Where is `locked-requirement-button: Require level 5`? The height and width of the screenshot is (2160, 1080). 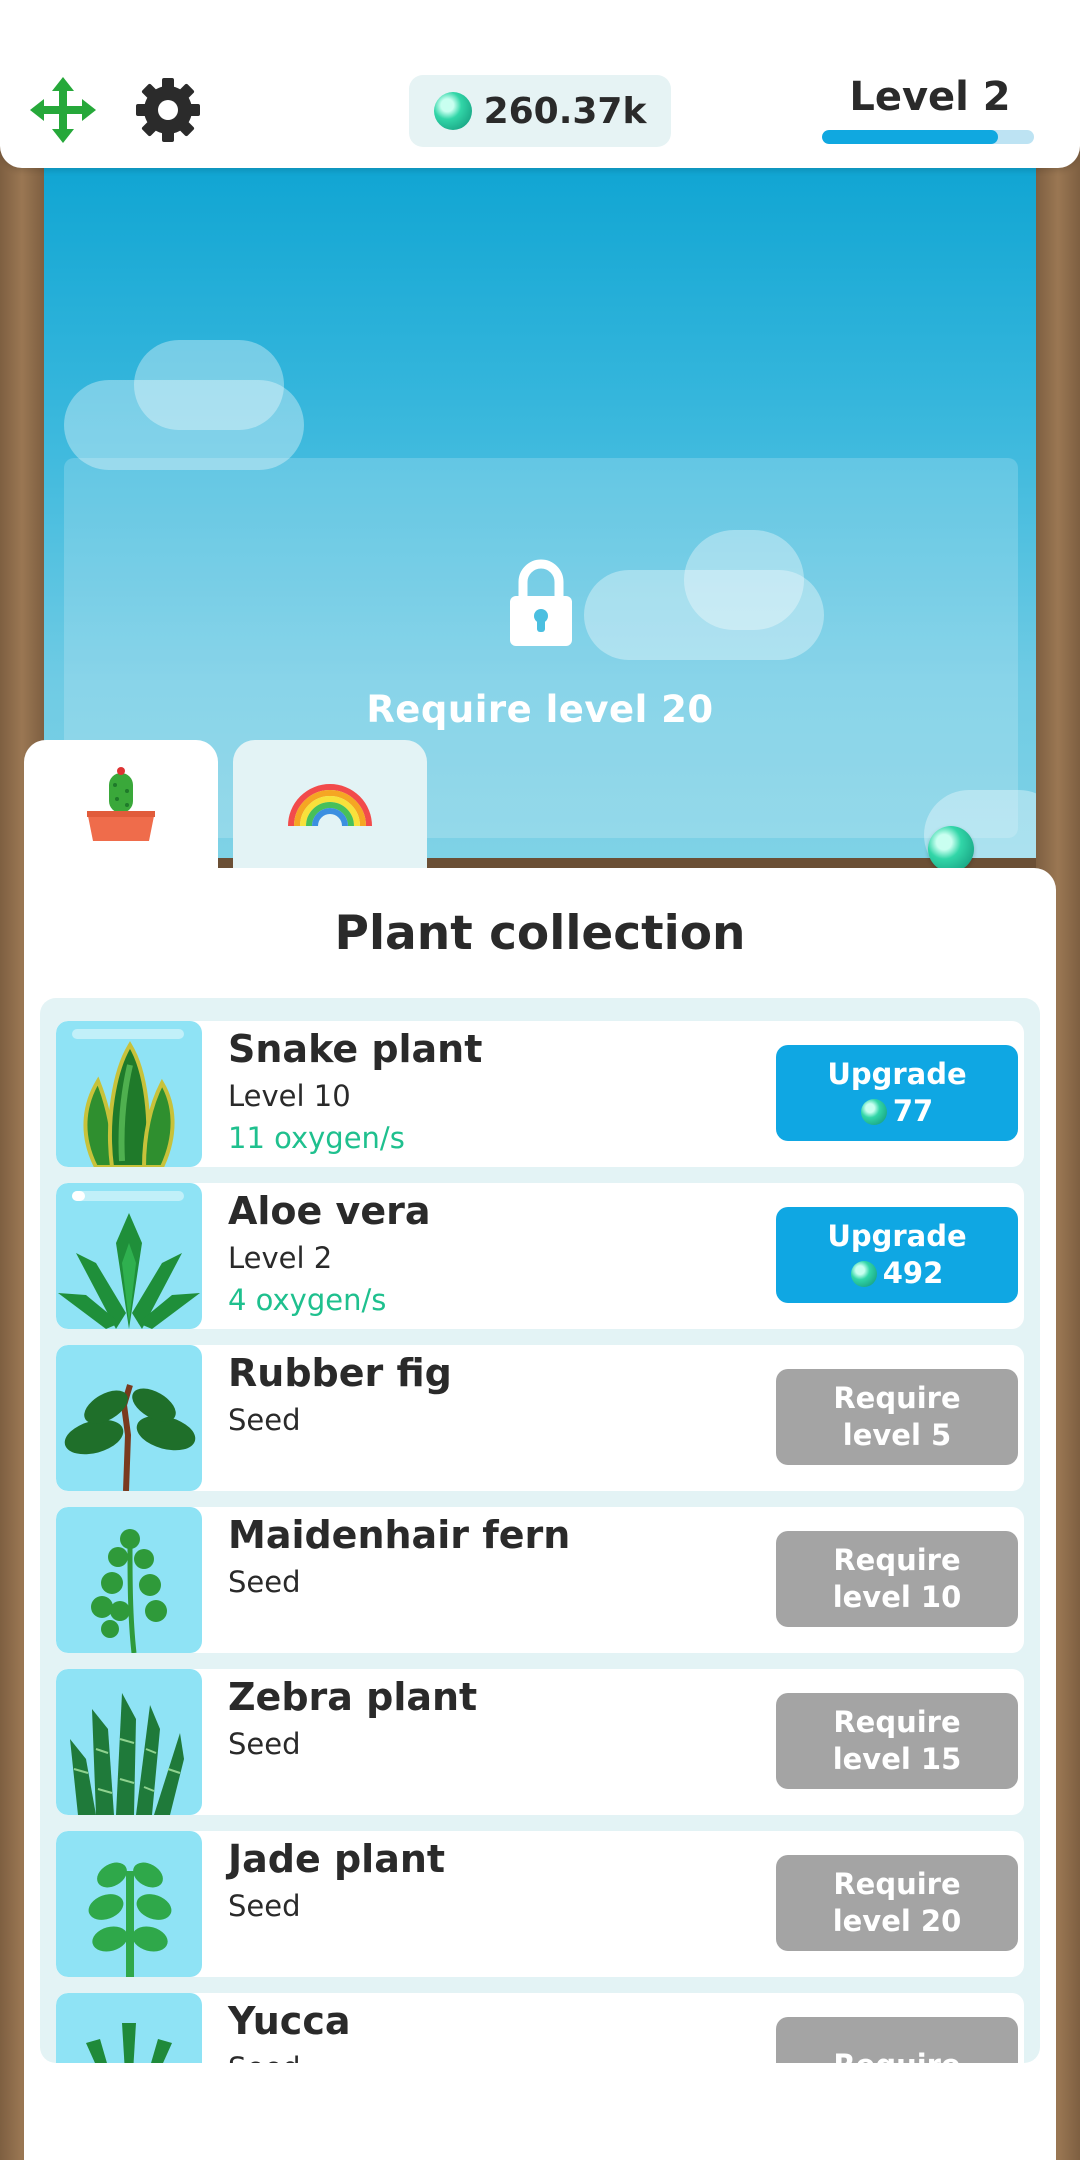
locked-requirement-button: Require level 5 is located at coordinates (897, 1417).